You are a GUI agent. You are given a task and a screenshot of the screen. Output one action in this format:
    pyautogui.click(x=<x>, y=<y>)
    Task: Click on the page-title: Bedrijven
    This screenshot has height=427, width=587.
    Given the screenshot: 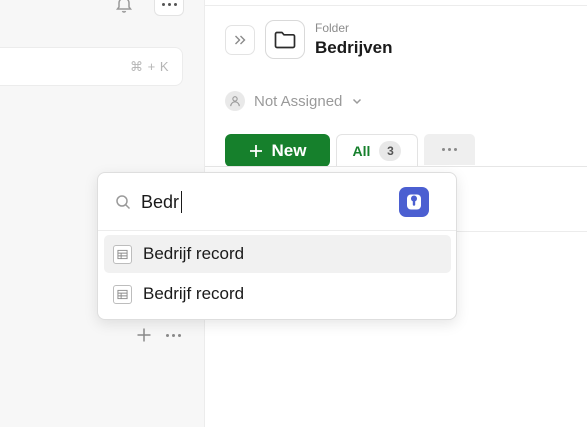 What is the action you would take?
    pyautogui.click(x=354, y=47)
    